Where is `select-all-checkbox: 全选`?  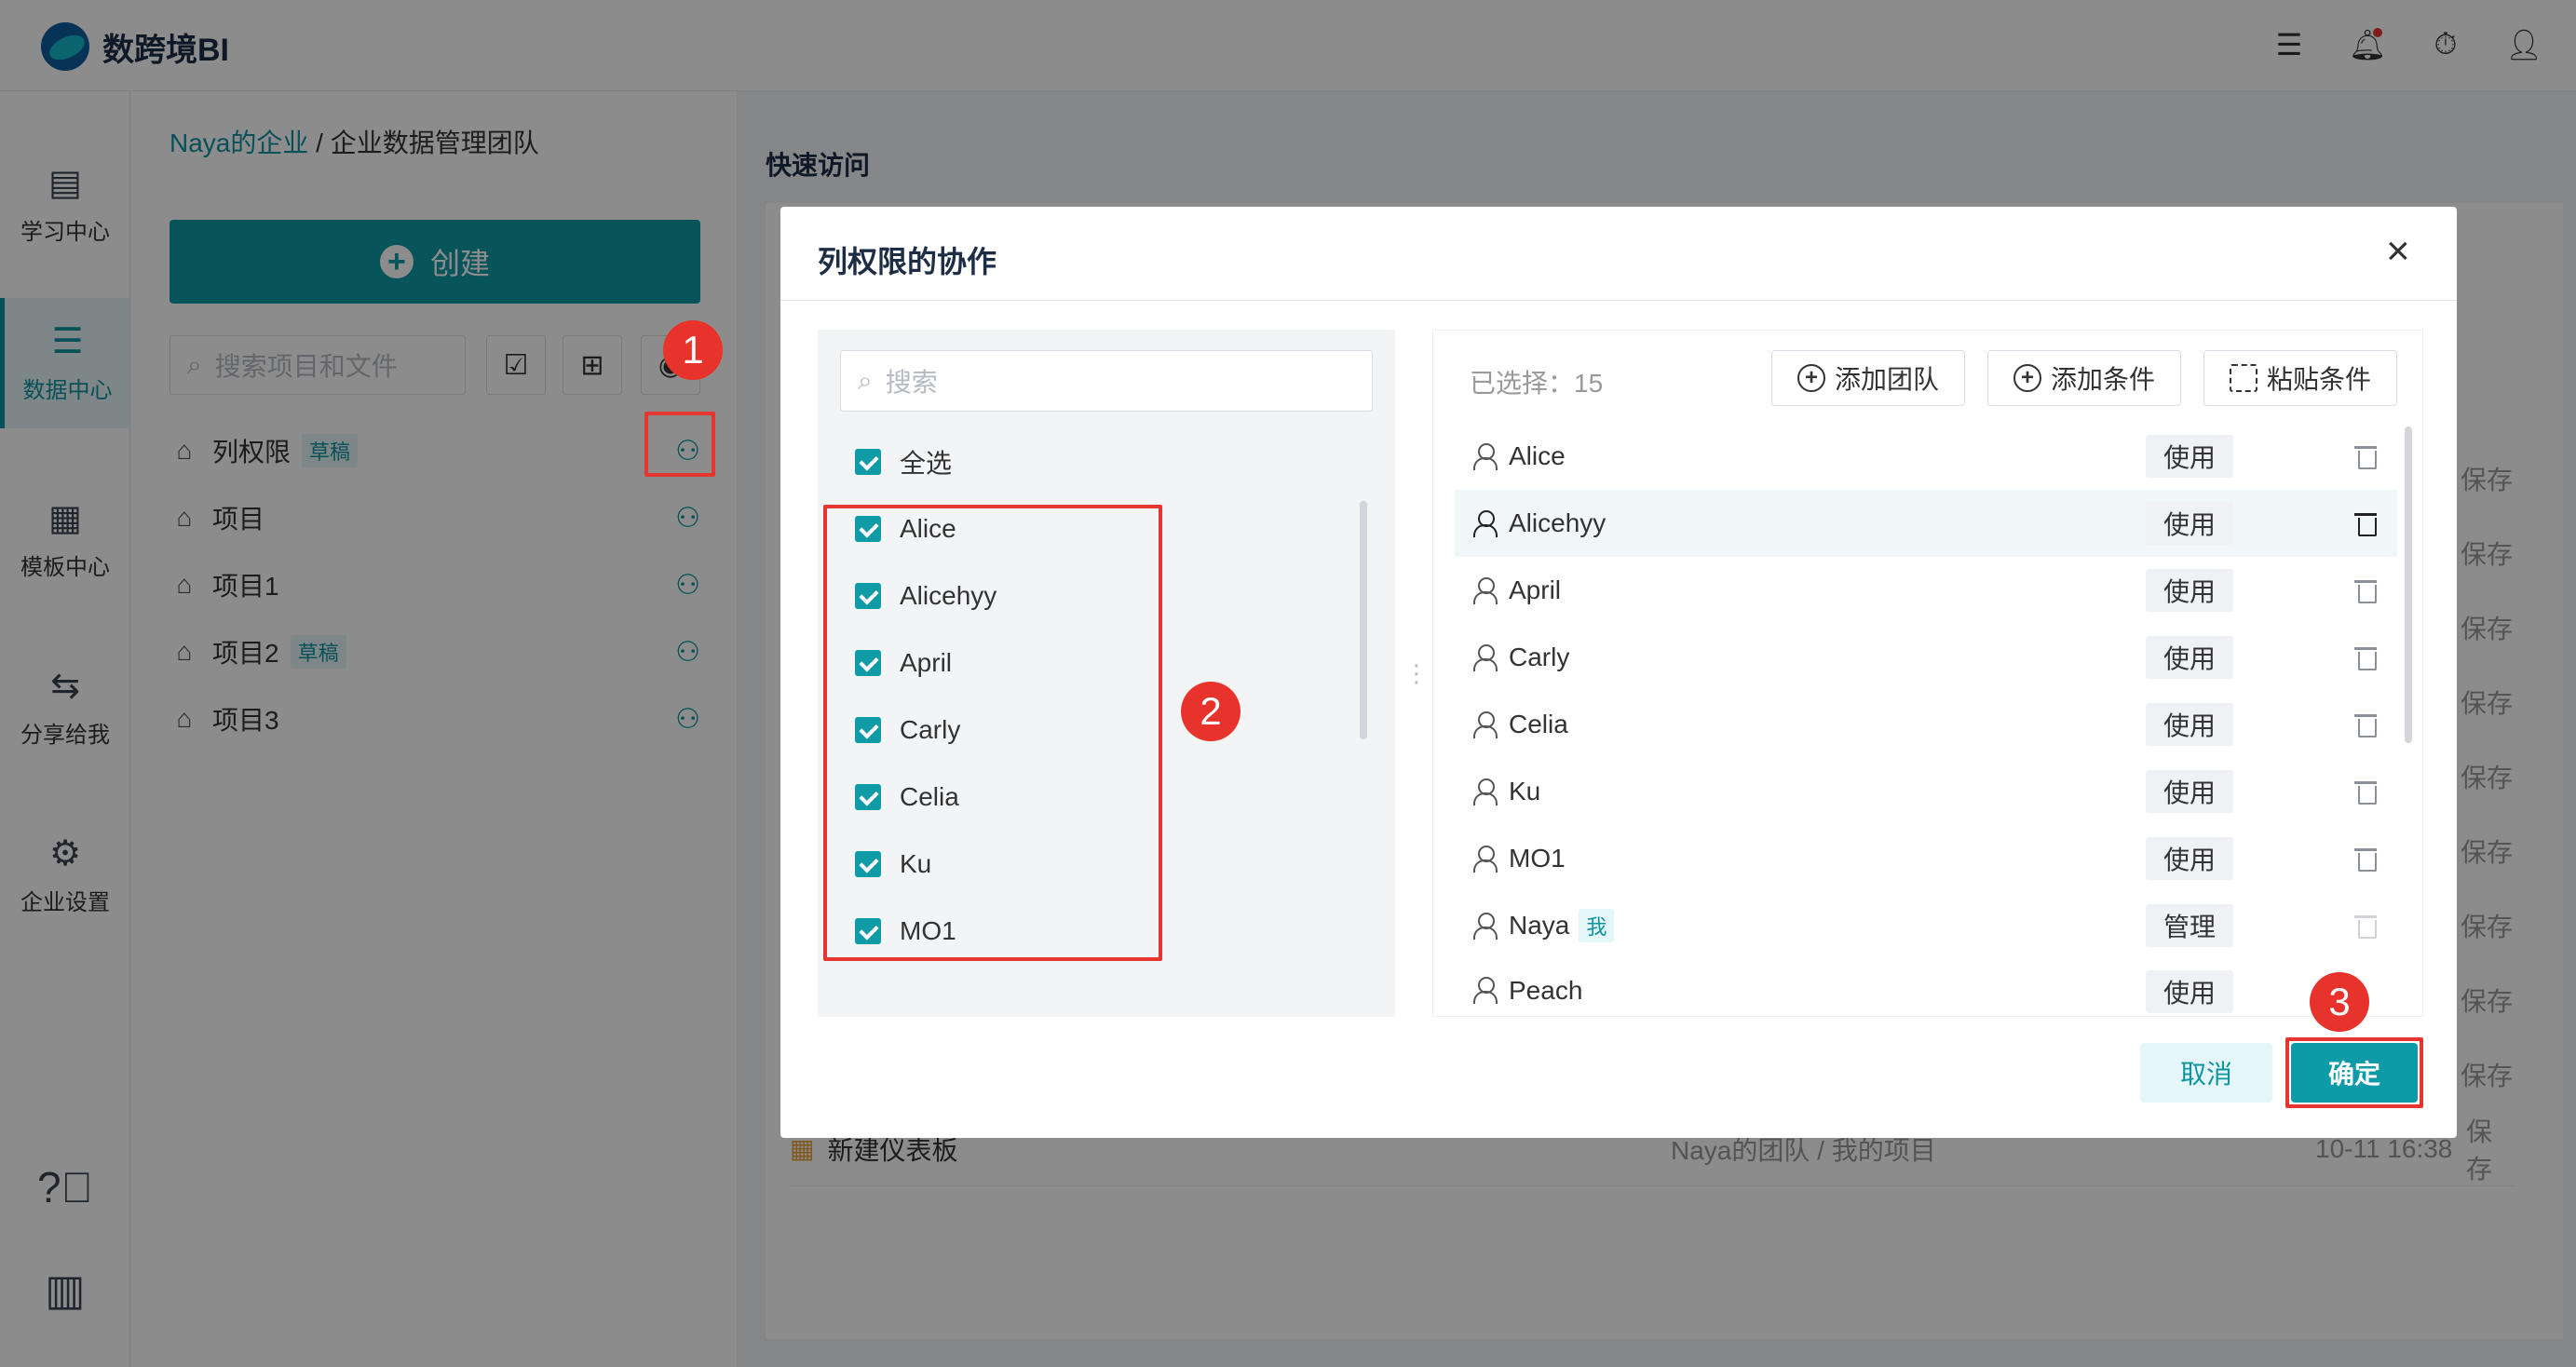
select-all-checkbox: 全选 is located at coordinates (903, 461).